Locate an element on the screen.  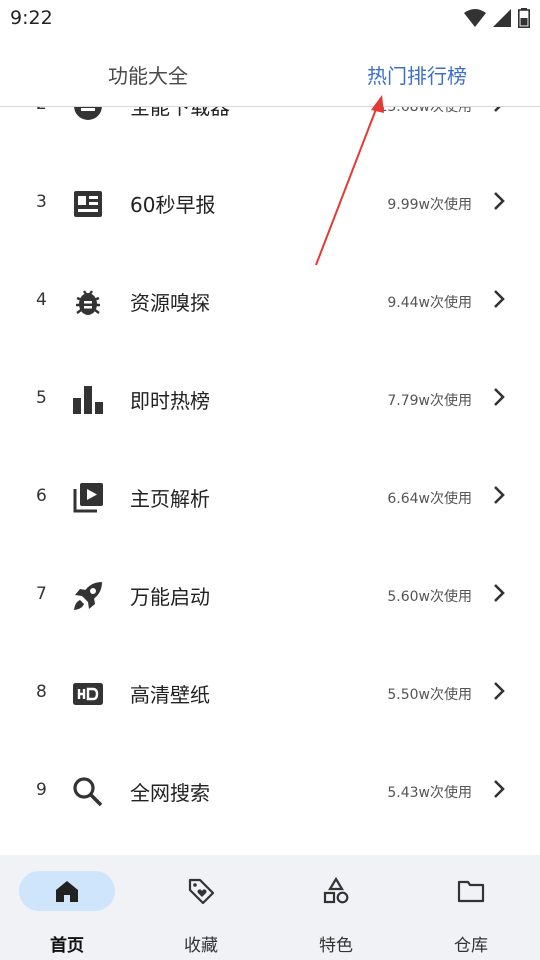
rank-number: 4 is located at coordinates (41, 300).